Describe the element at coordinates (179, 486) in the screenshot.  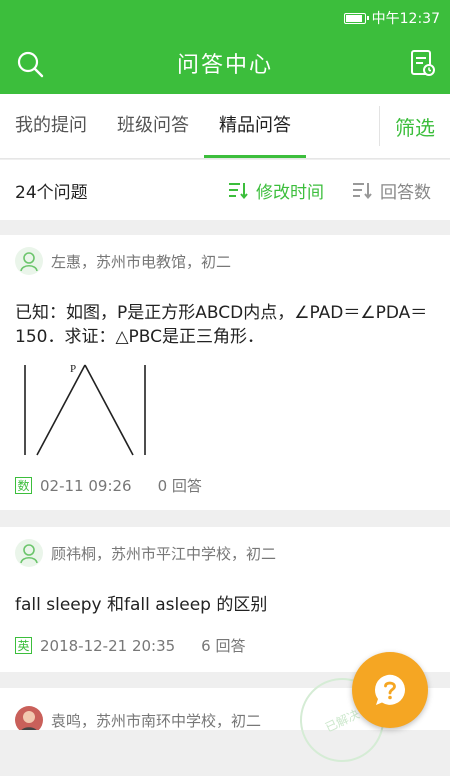
I see `answer-count: 0 回答` at that location.